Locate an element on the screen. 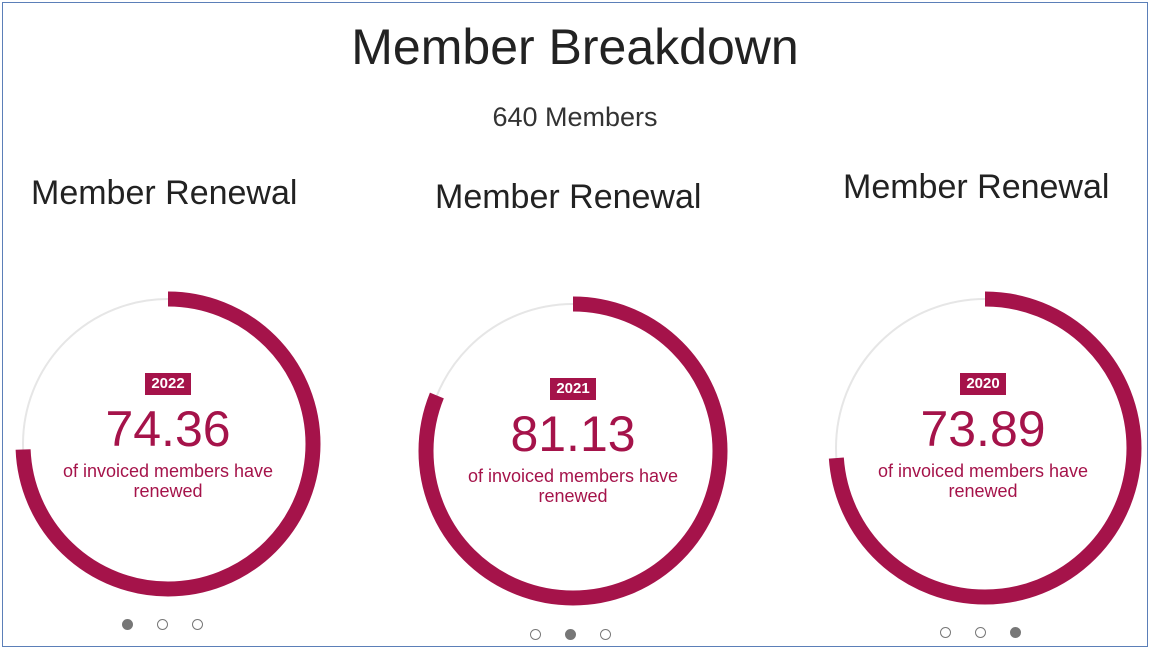  member-count: 640 Members is located at coordinates (575, 117).